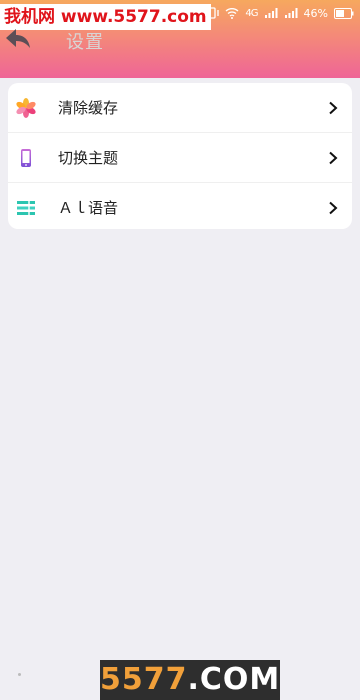 This screenshot has height=700, width=360. Describe the element at coordinates (180, 107) in the screenshot. I see `settings-item-clear-cache: 清除缓存` at that location.